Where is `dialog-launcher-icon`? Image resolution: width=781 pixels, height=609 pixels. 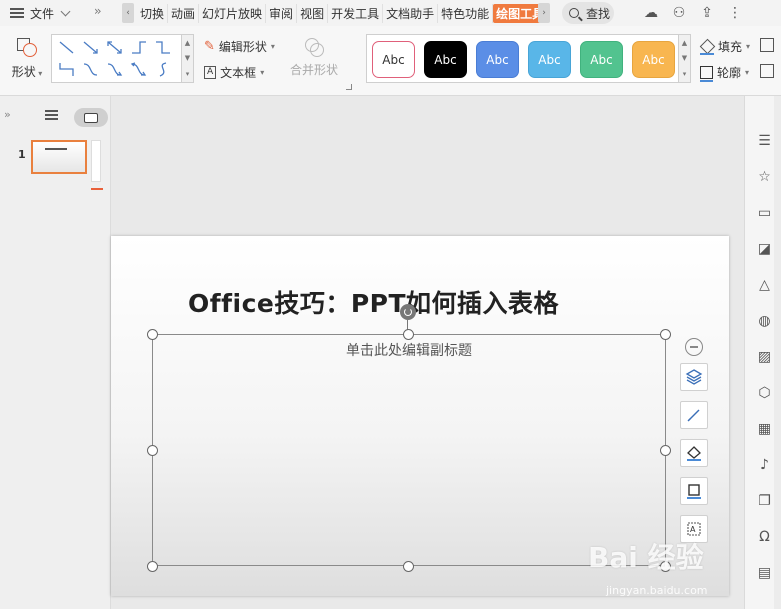
dialog-launcher-icon is located at coordinates (349, 87).